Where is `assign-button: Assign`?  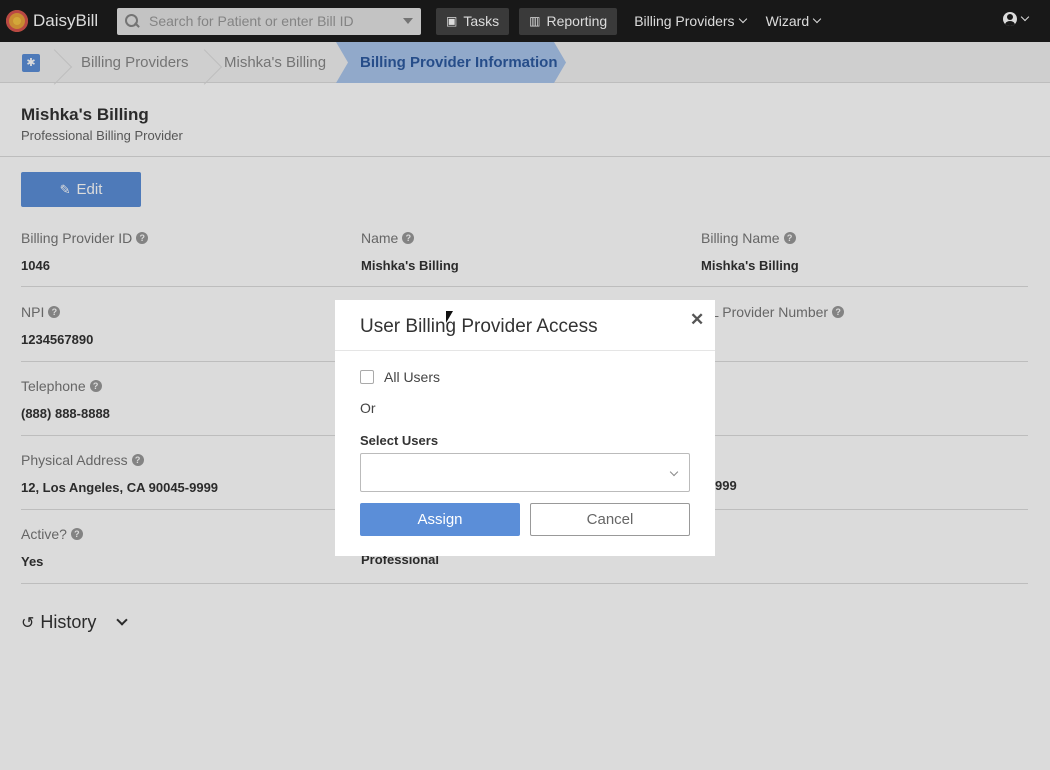
assign-button: Assign is located at coordinates (440, 519).